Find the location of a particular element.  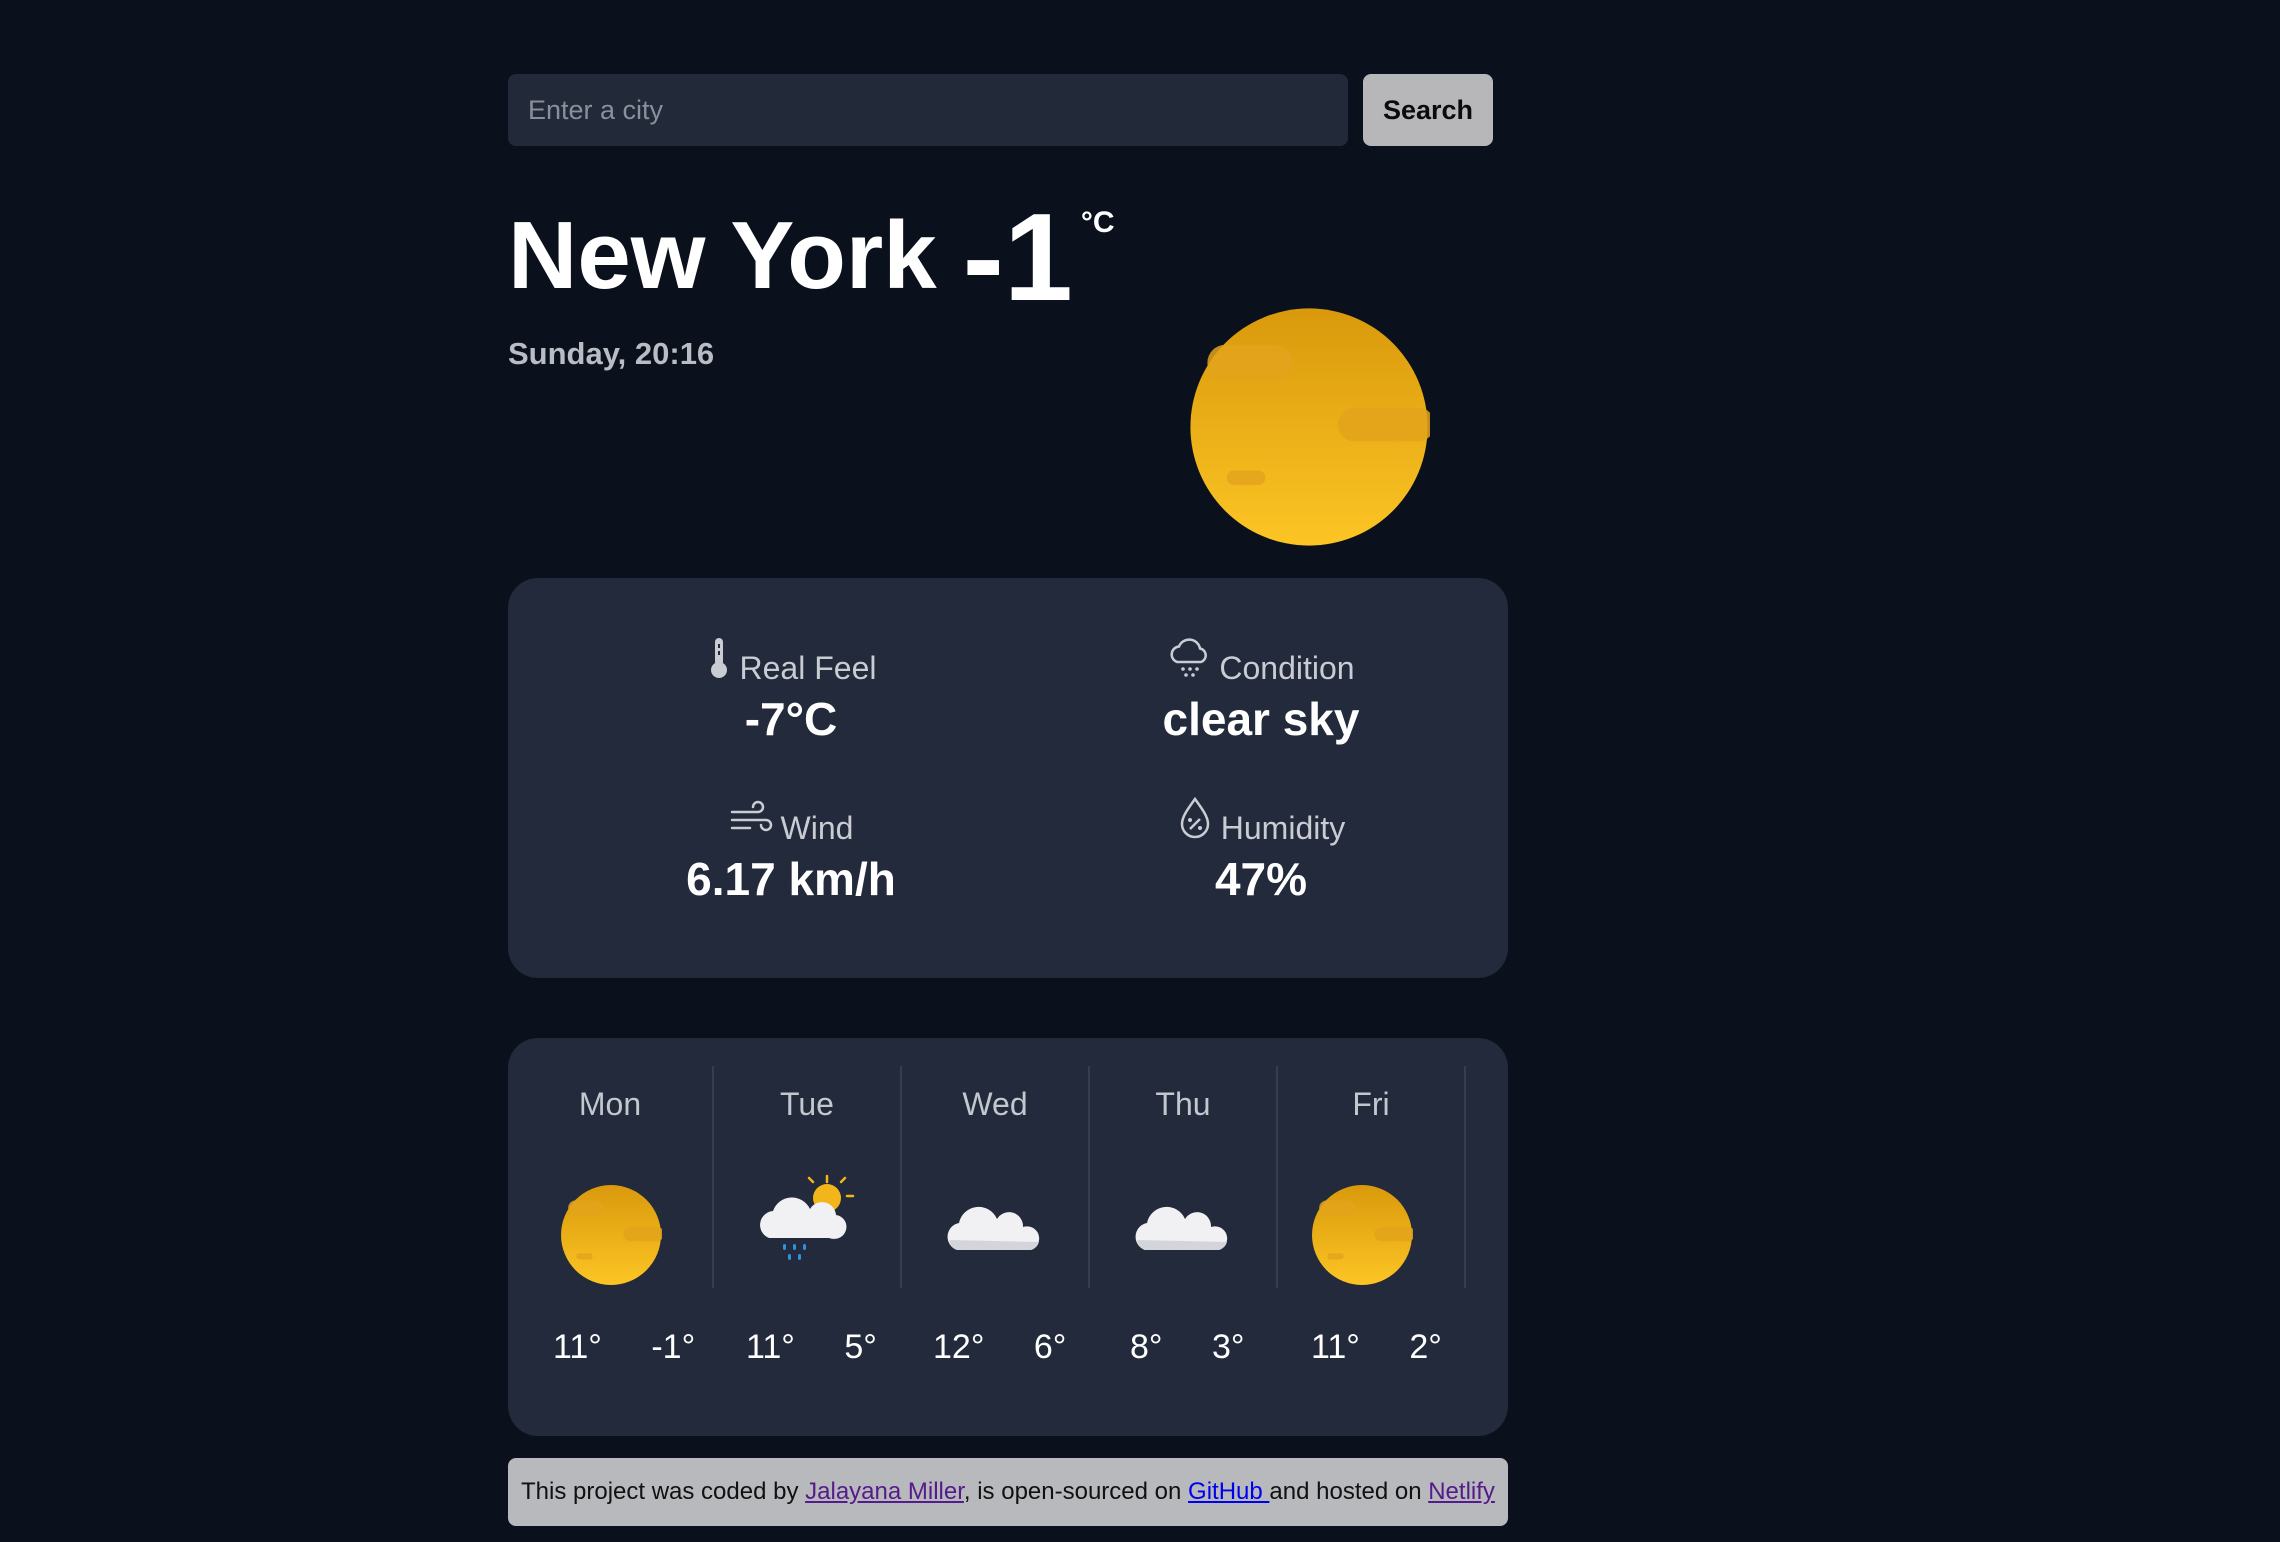

forecast-min: 2° is located at coordinates (1425, 1347).